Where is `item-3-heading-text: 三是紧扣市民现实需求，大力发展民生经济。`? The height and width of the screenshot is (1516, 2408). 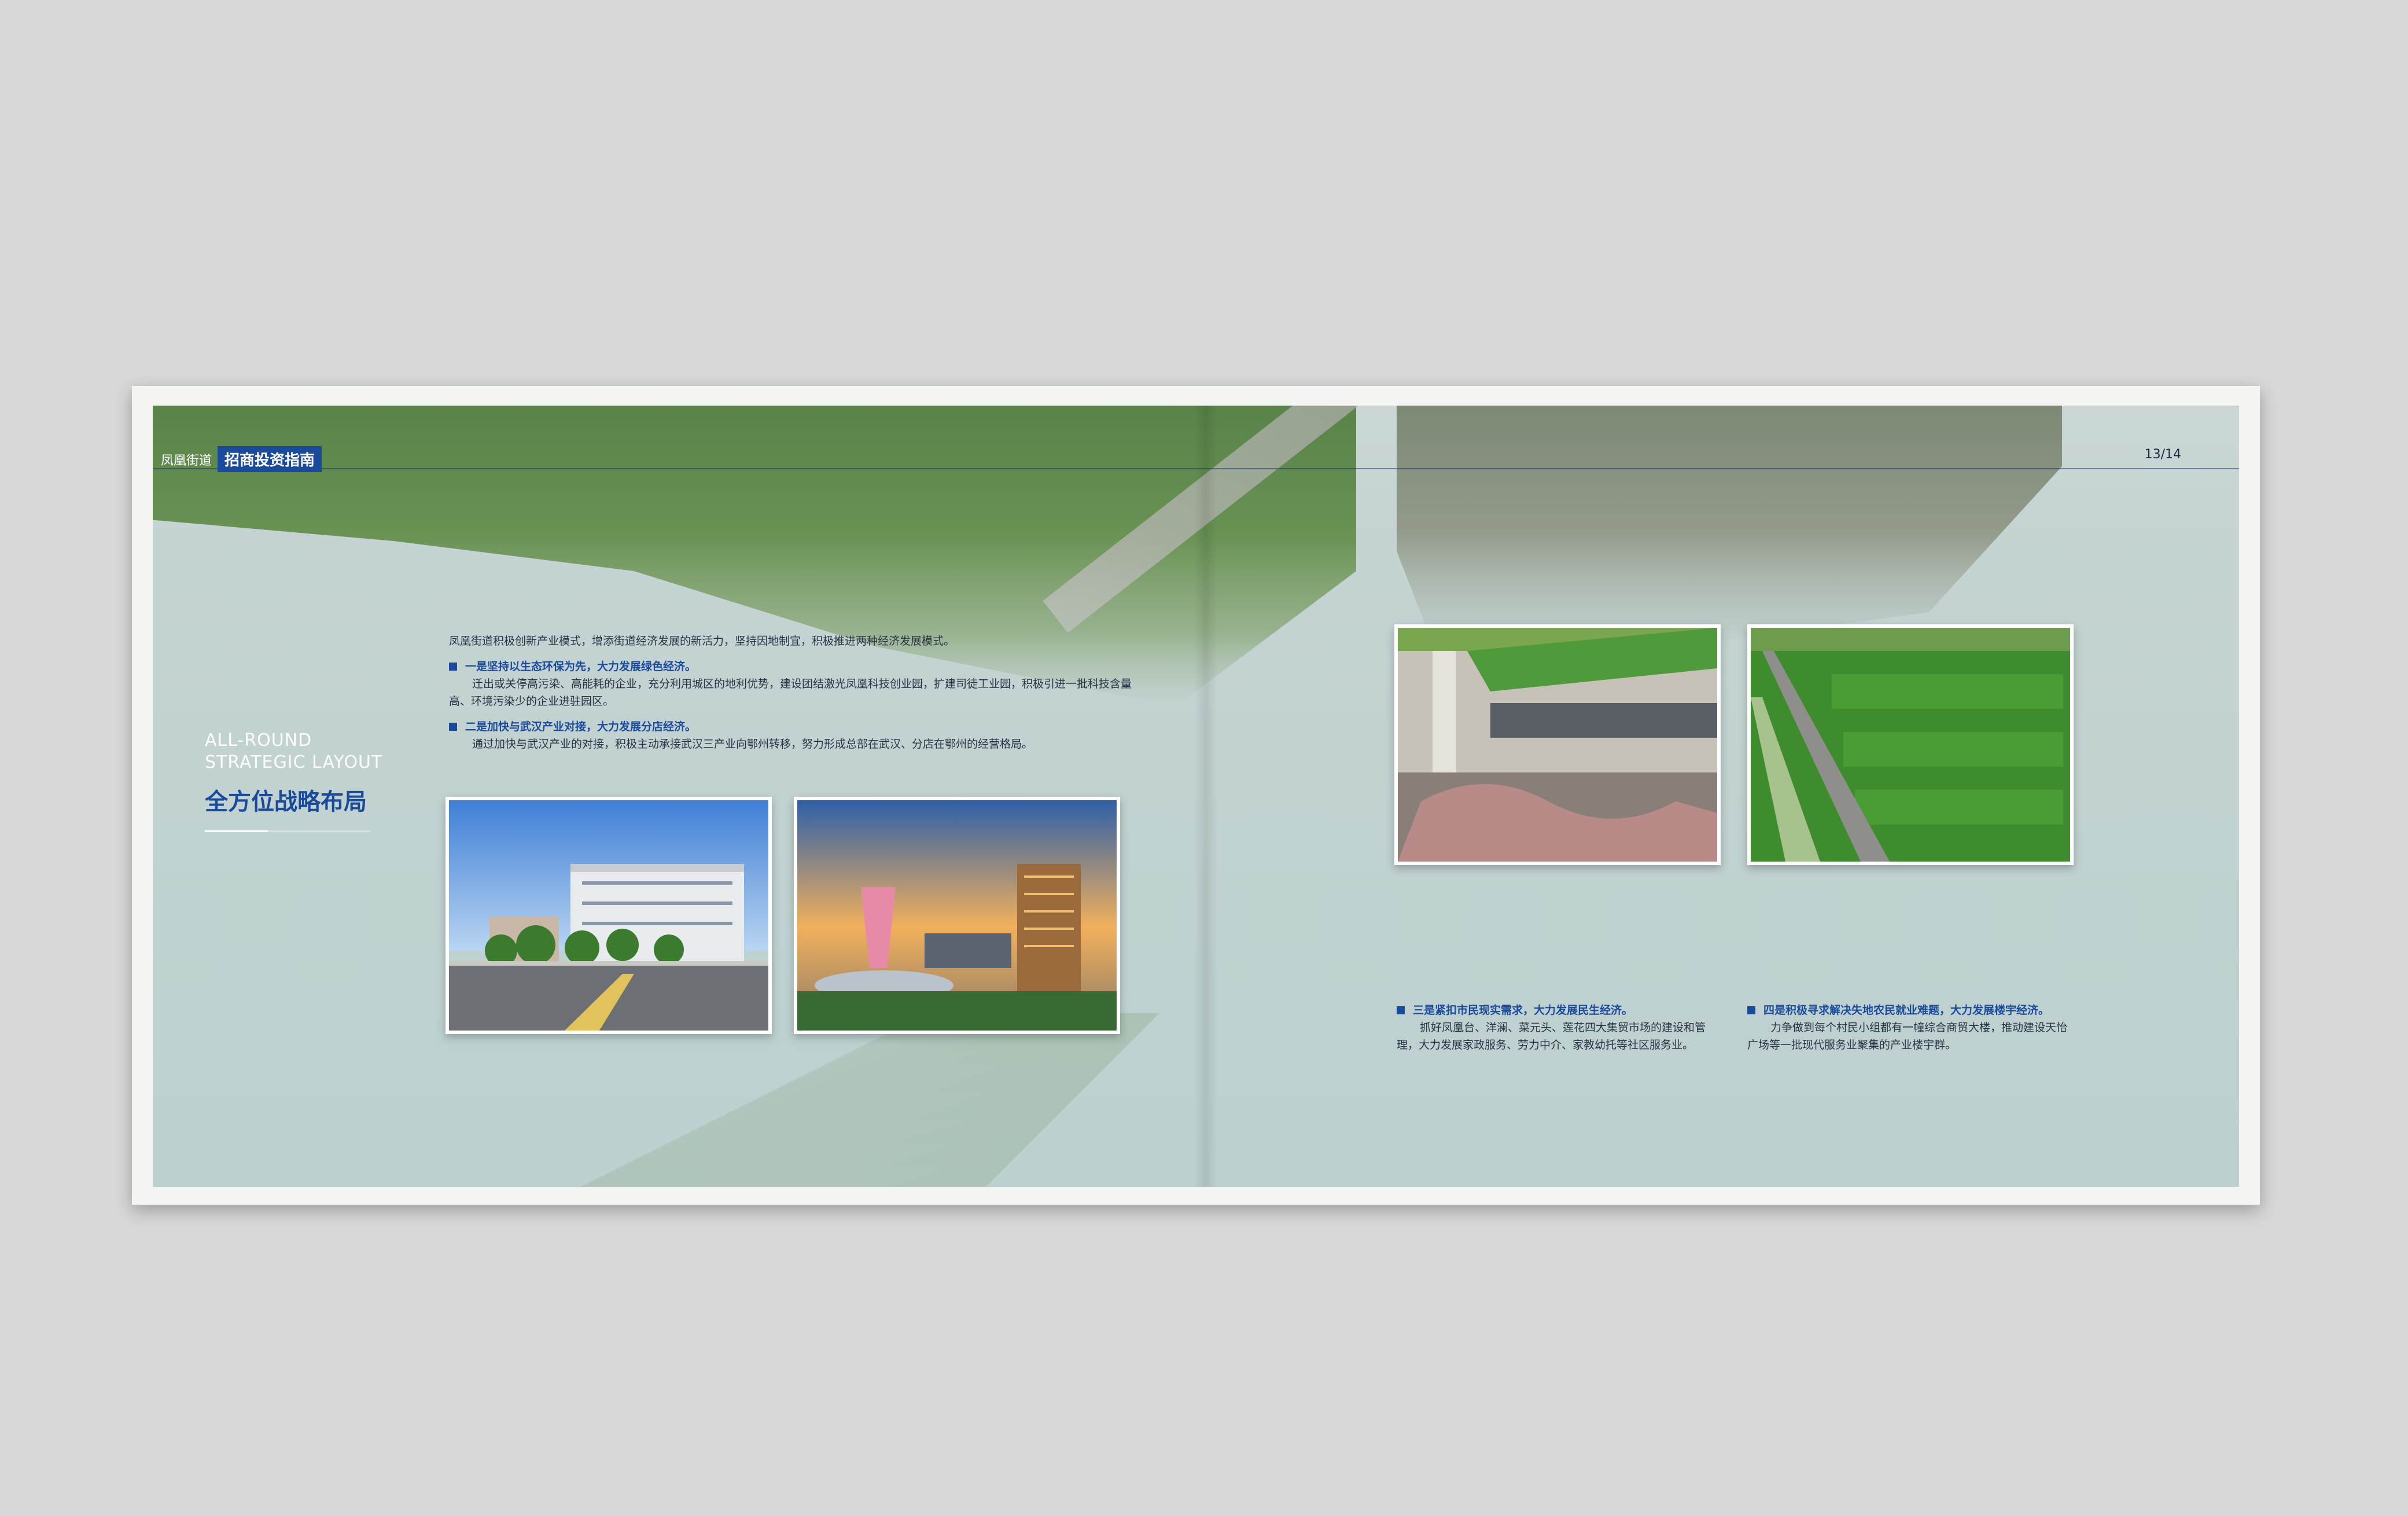 item-3-heading-text: 三是紧扣市民现实需求，大力发展民生经济。 is located at coordinates (1523, 1010).